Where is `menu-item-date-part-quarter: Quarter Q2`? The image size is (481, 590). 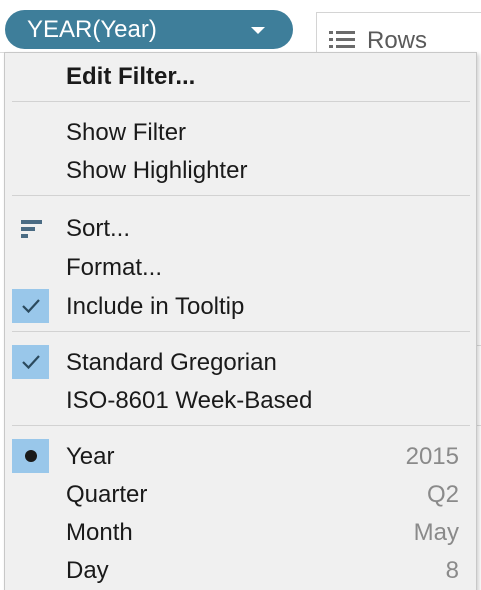
menu-item-date-part-quarter: Quarter Q2 is located at coordinates (240, 495).